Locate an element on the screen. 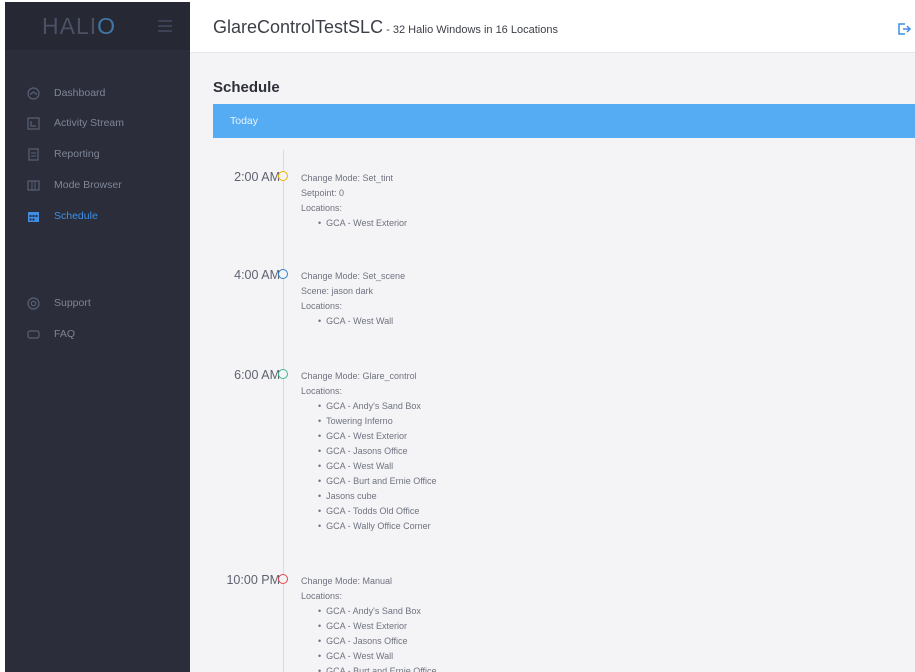  sidebar-item-label: Support is located at coordinates (72, 303).